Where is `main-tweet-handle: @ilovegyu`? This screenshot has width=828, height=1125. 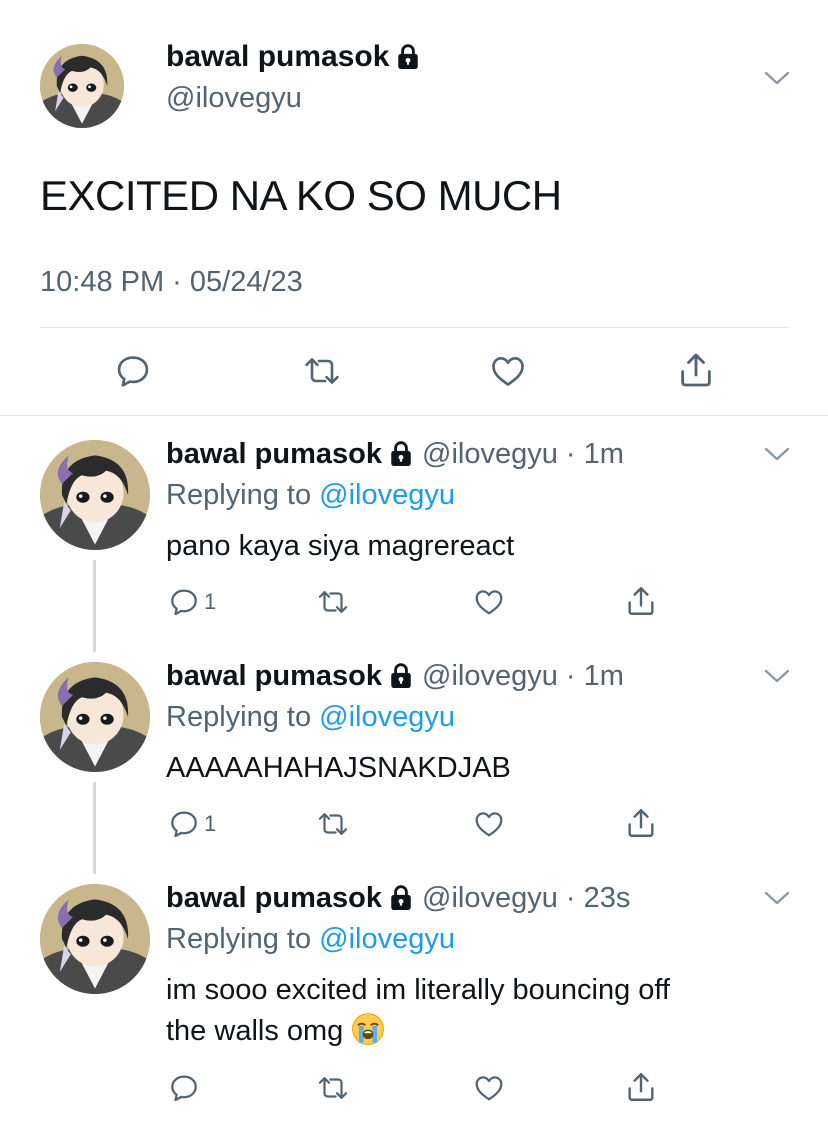
main-tweet-handle: @ilovegyu is located at coordinates (234, 98).